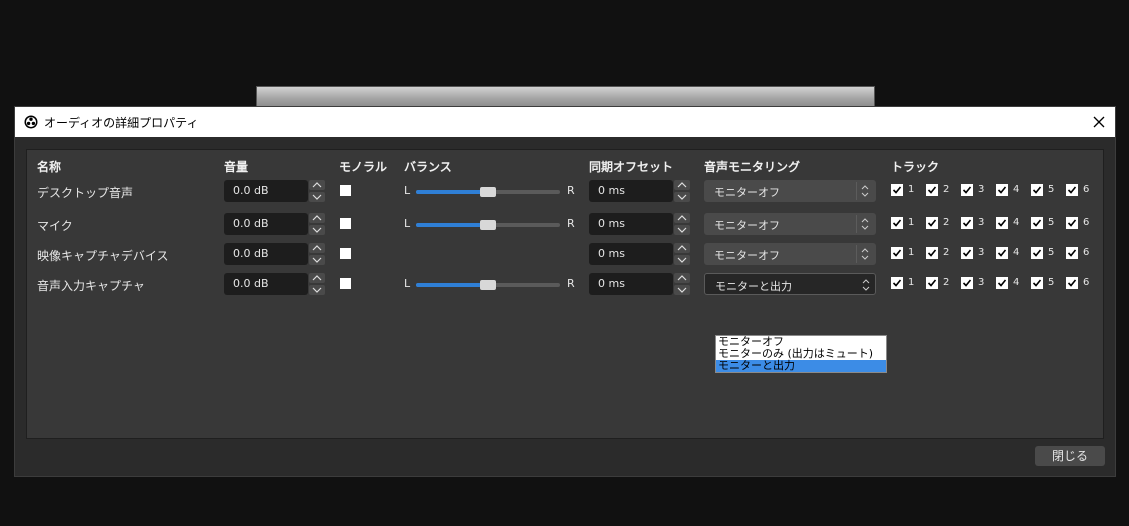  What do you see at coordinates (790, 284) in the screenshot?
I see `monitoring-combobox: モニターと出力` at bounding box center [790, 284].